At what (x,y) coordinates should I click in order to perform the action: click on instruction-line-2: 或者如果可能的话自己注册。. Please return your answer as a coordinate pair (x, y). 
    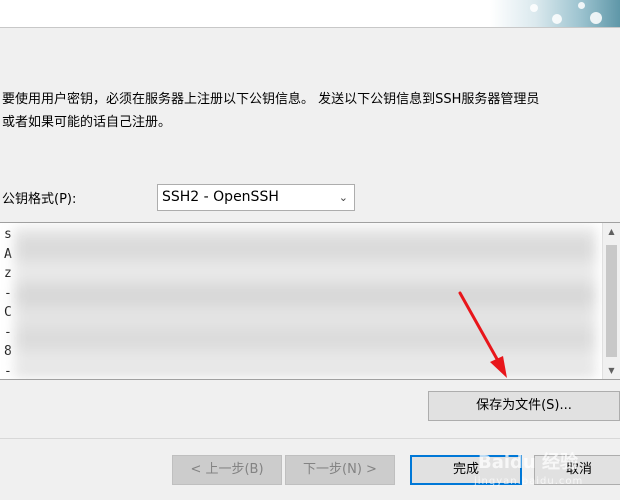
    Looking at the image, I should click on (87, 122).